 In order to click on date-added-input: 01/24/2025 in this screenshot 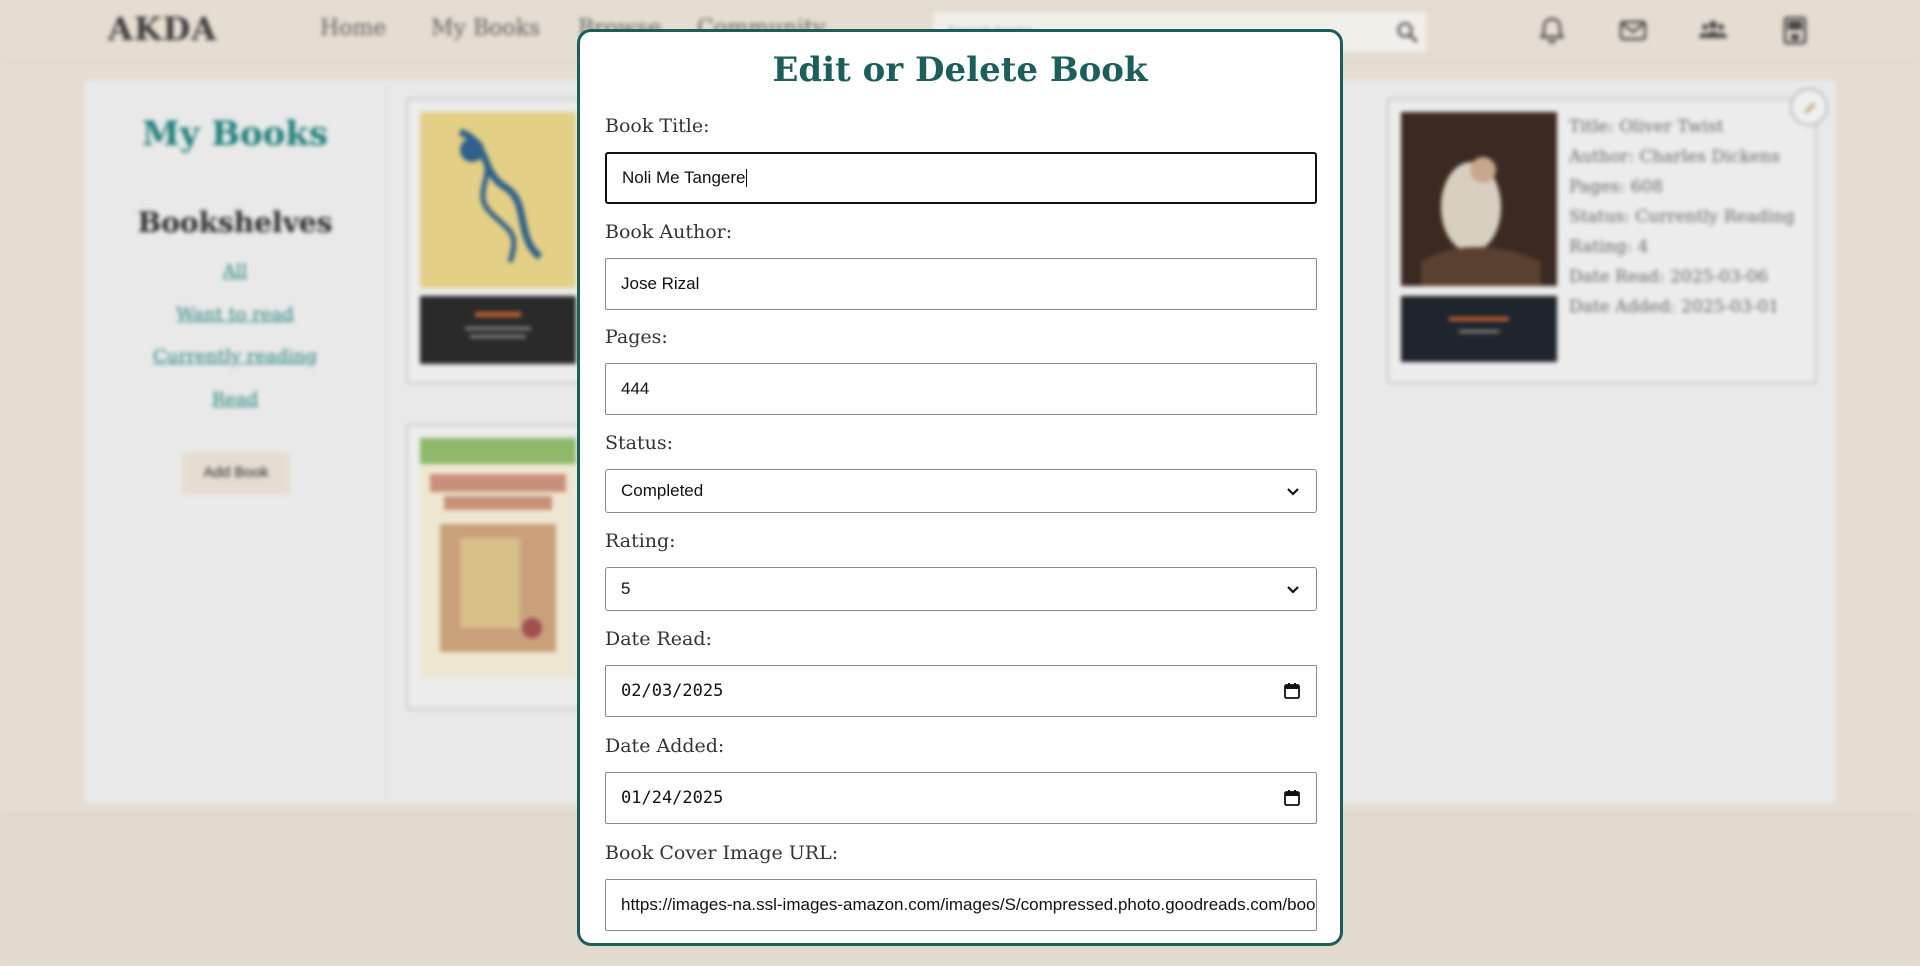, I will do `click(961, 798)`.